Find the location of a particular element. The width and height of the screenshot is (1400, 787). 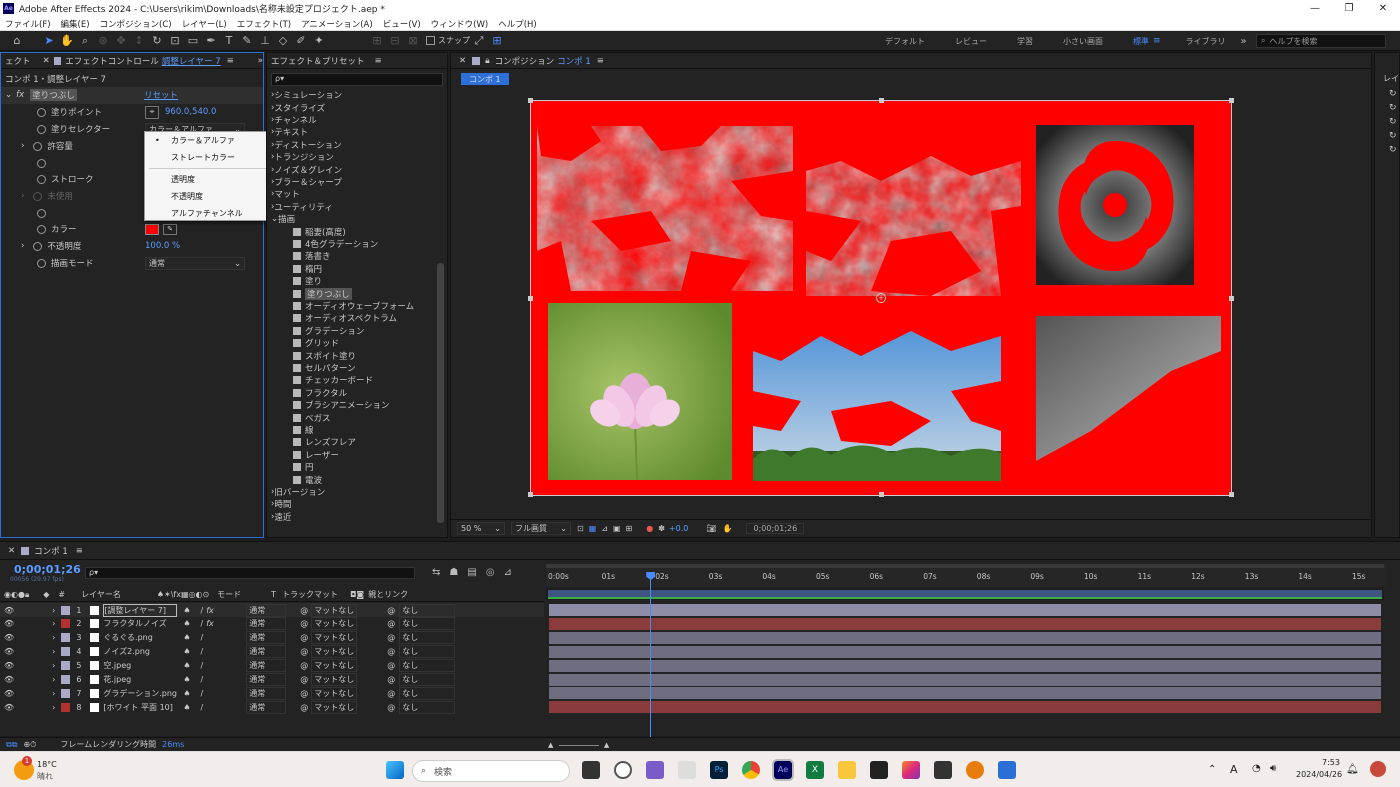

menu-edit: 編集(E) is located at coordinates (75, 24).